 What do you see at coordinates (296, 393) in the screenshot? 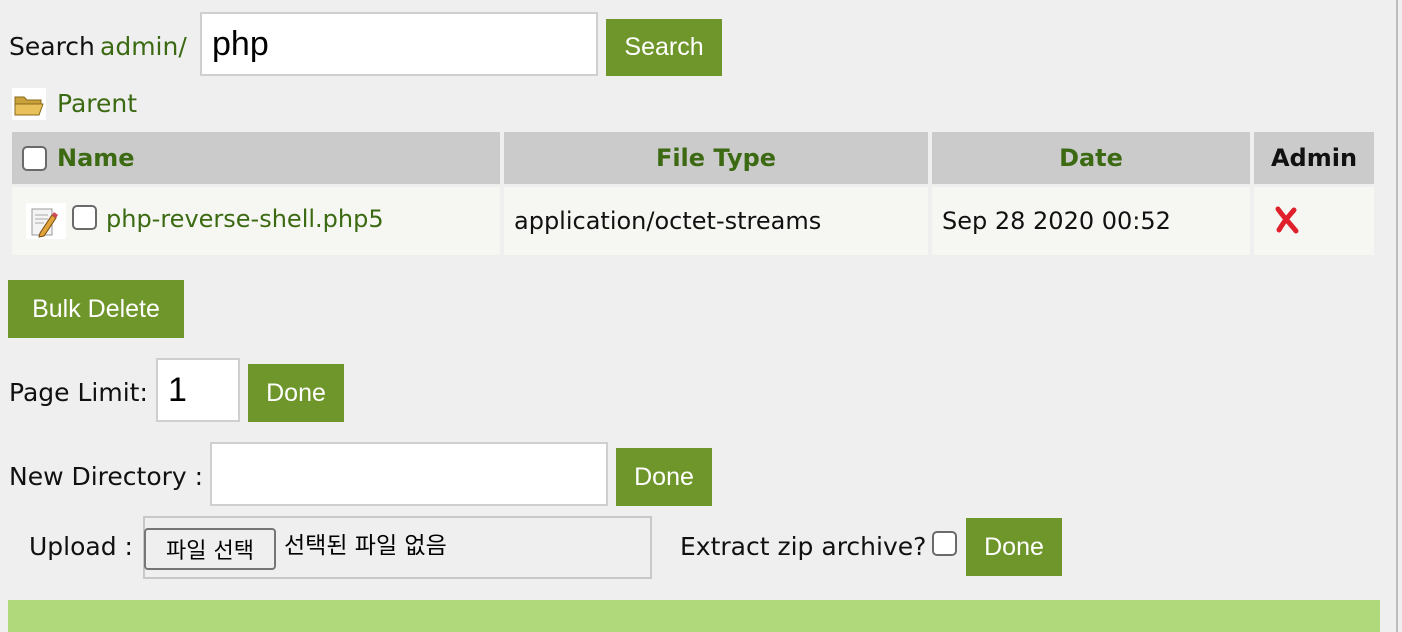
I see `page-limit-done-button: Done` at bounding box center [296, 393].